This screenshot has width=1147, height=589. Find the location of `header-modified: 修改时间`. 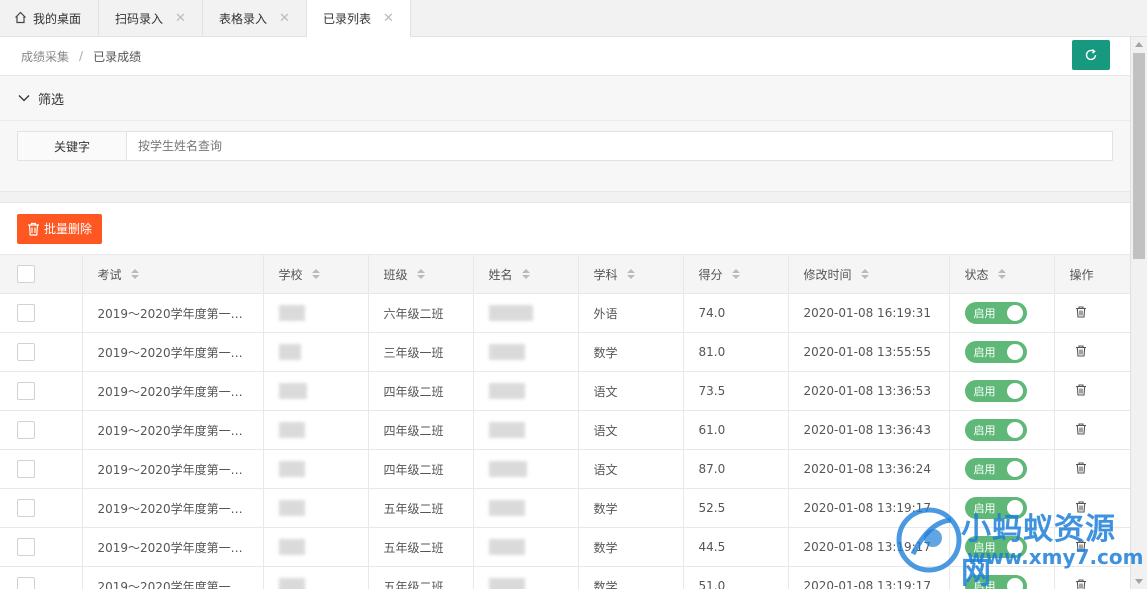

header-modified: 修改时间 is located at coordinates (869, 274).